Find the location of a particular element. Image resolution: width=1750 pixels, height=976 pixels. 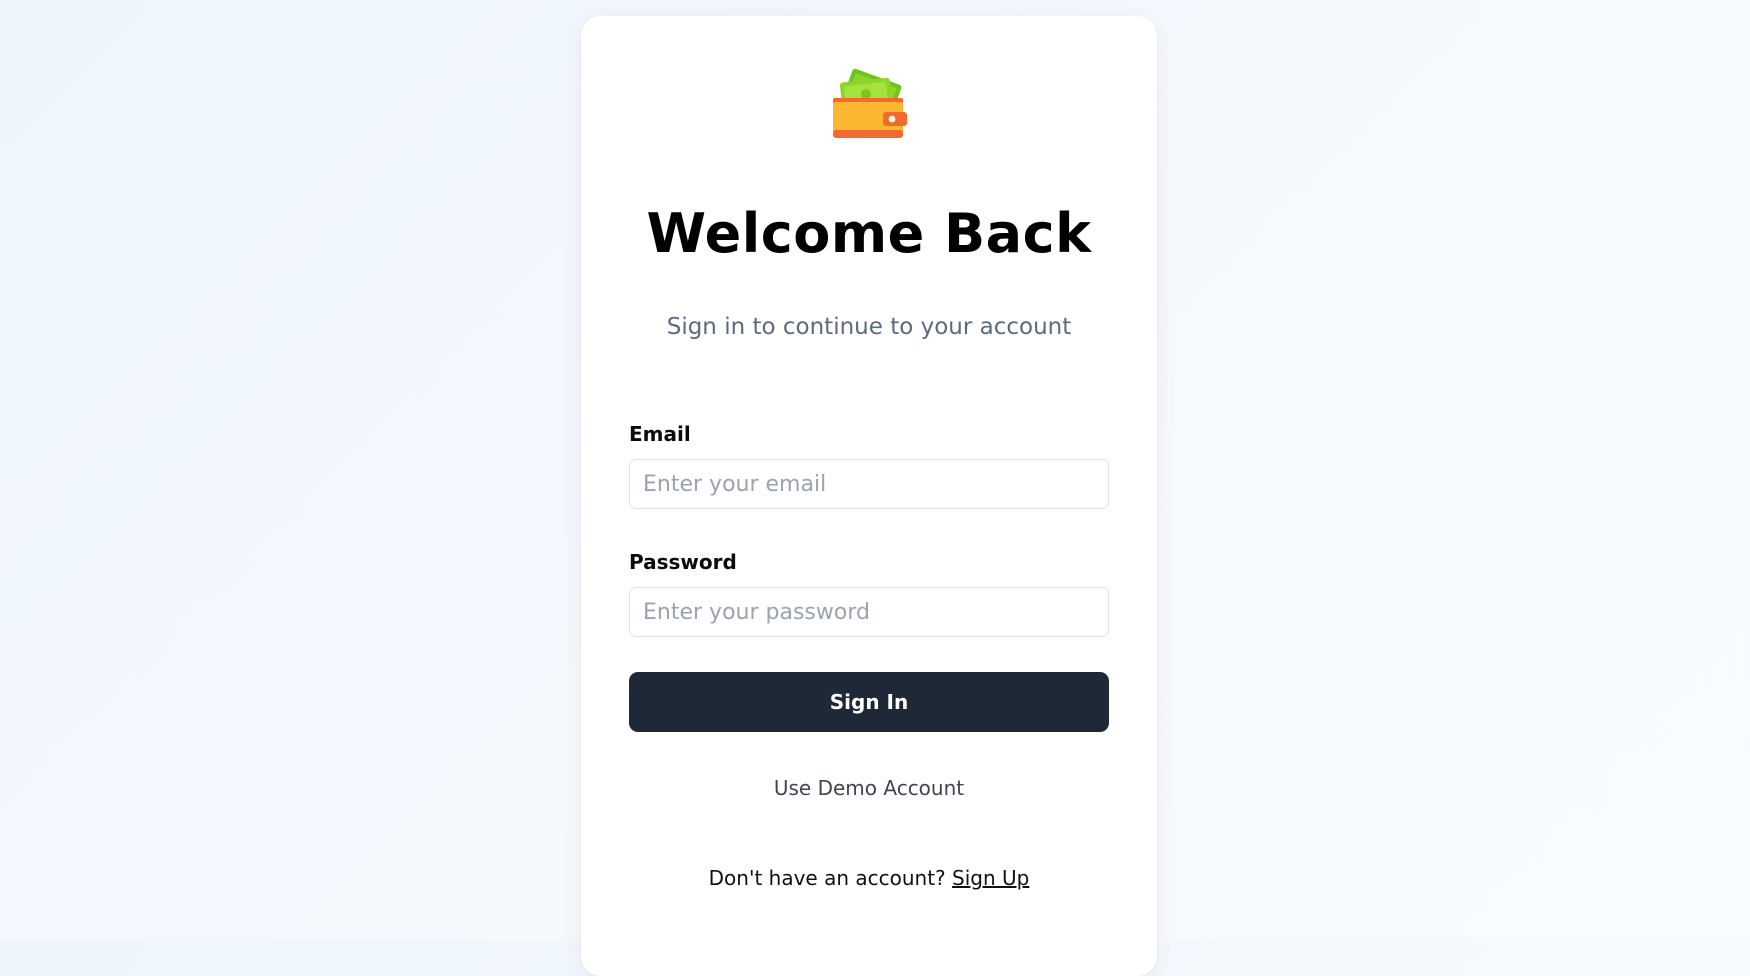

page-title: Welcome Back is located at coordinates (869, 233).